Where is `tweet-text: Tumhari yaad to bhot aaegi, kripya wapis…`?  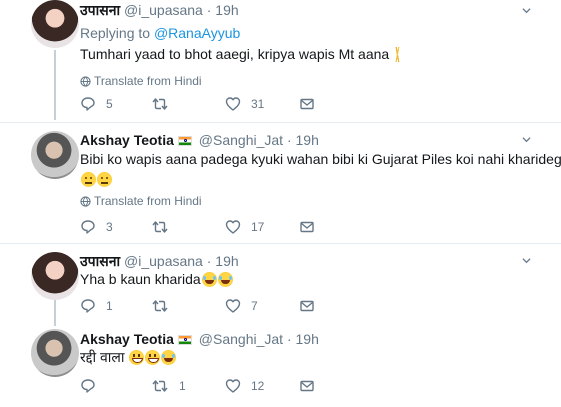 tweet-text: Tumhari yaad to bhot aaegi, kripya wapis… is located at coordinates (242, 54).